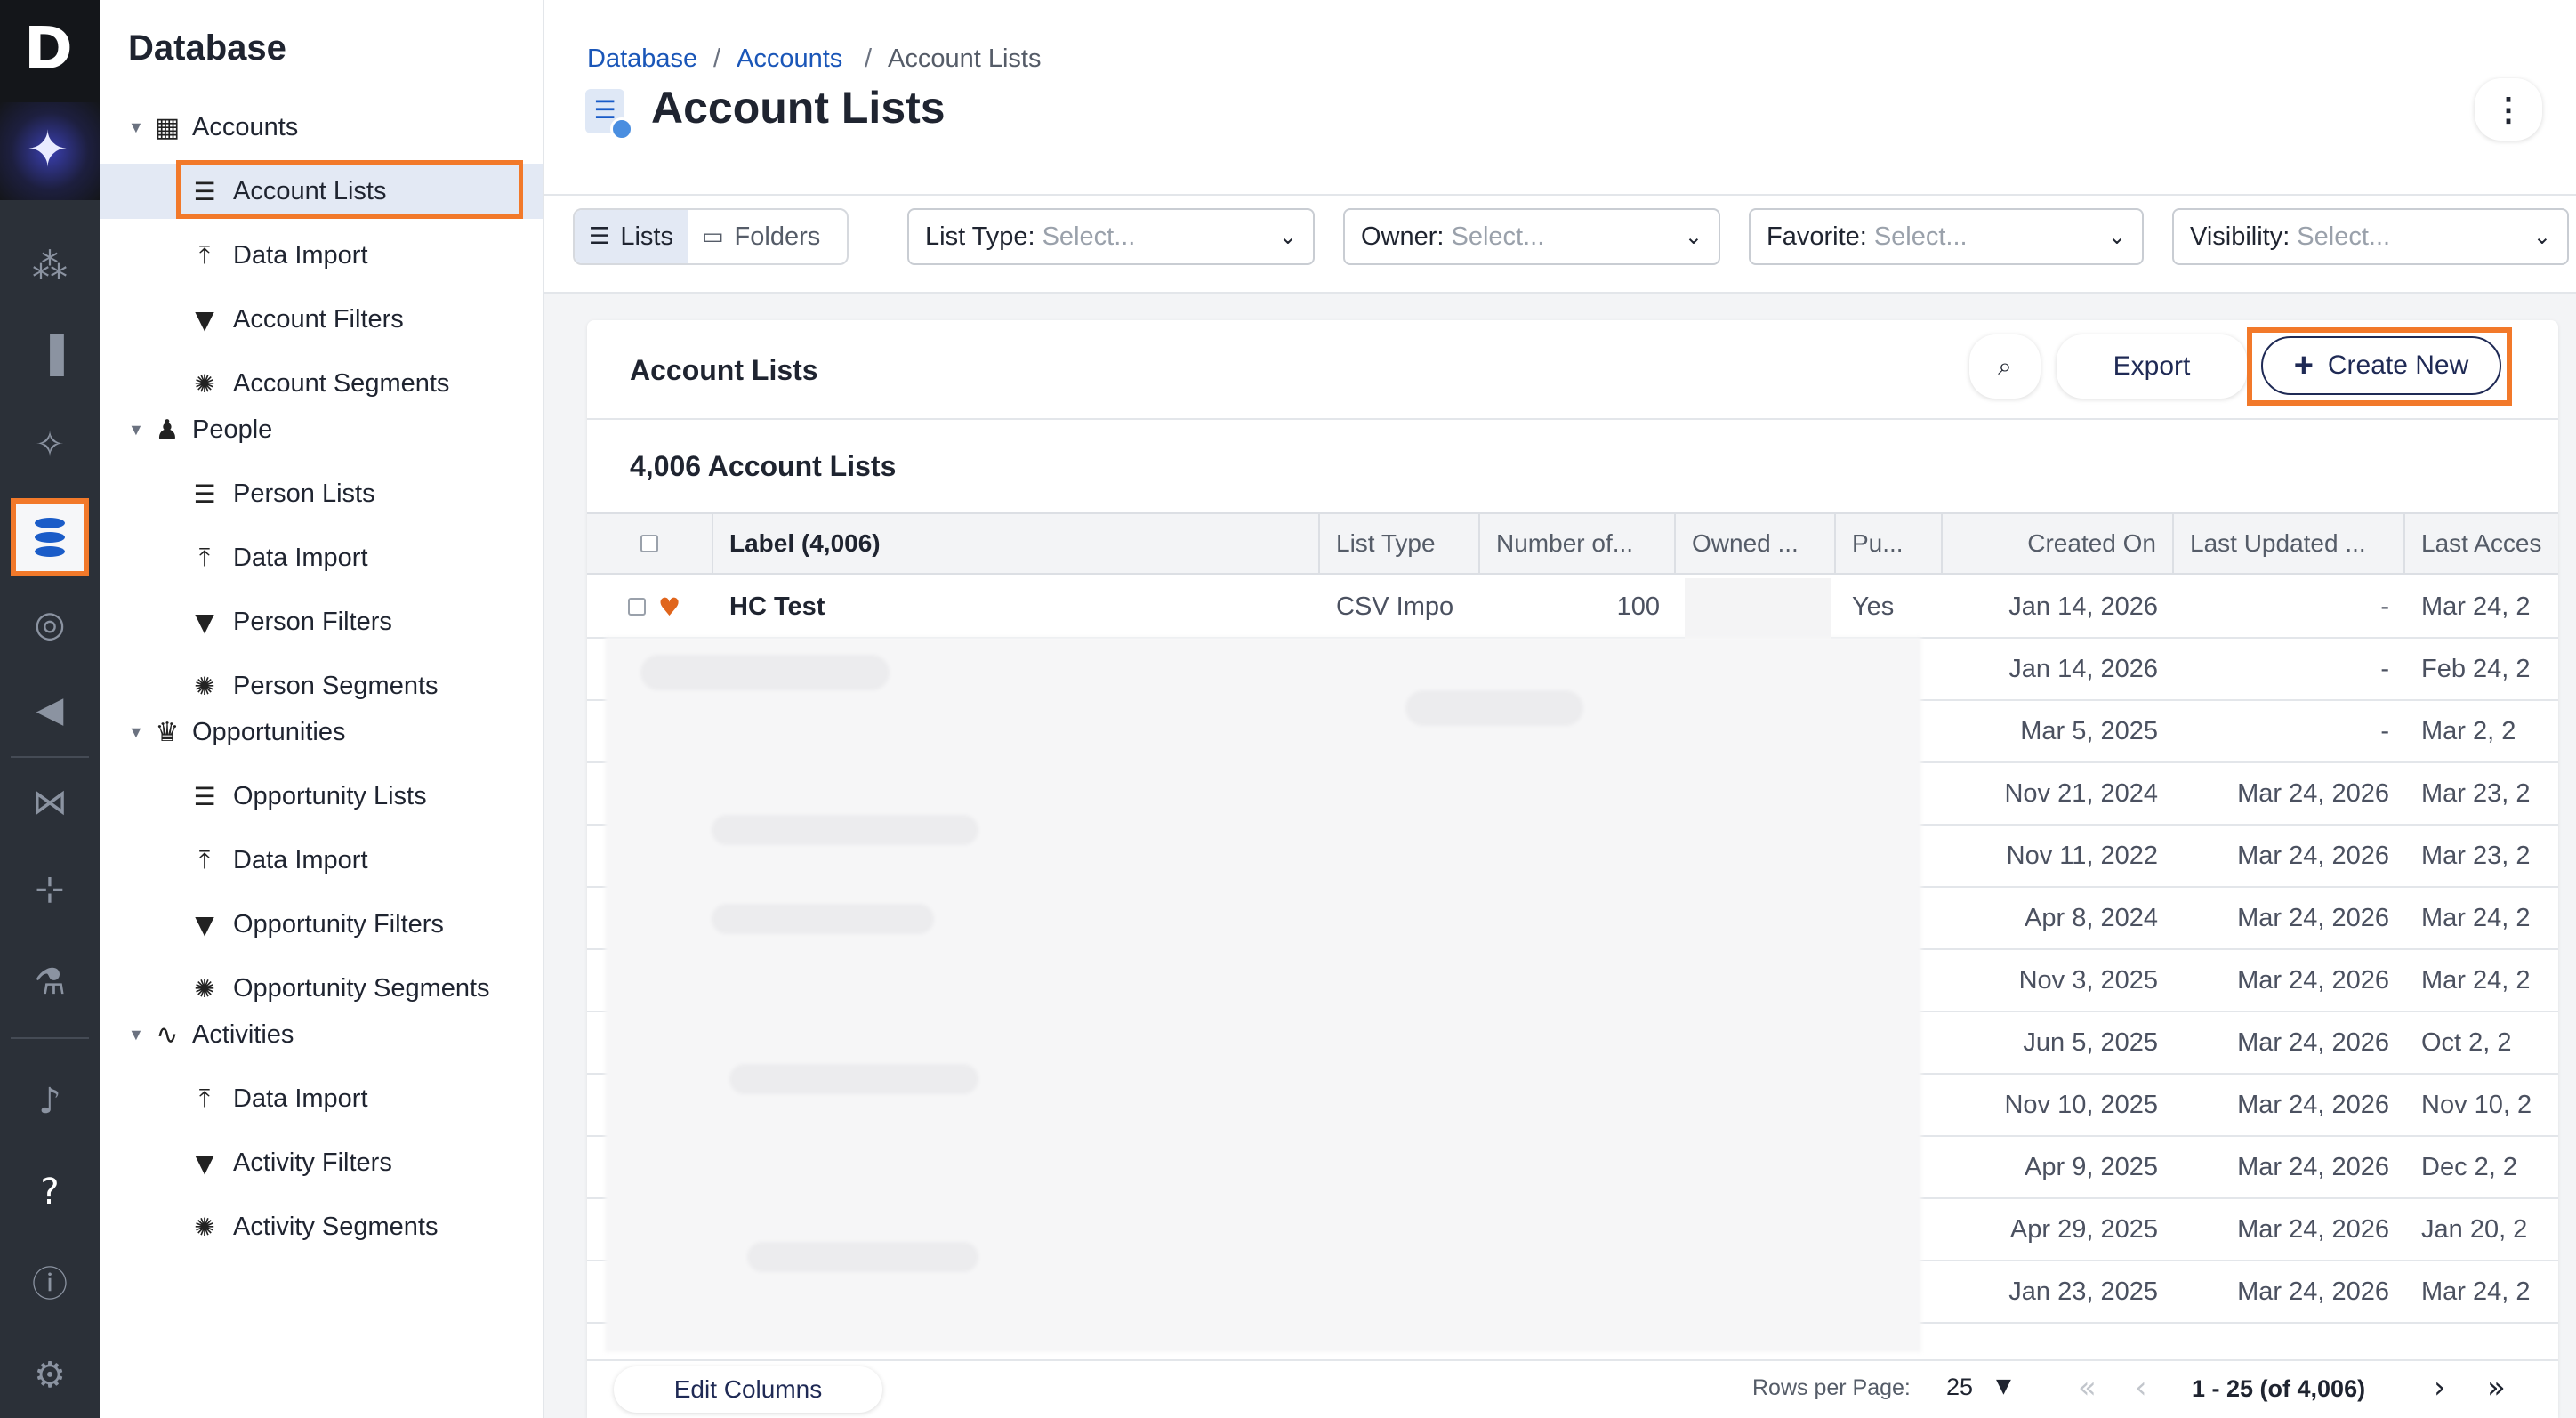 Image resolution: width=2576 pixels, height=1418 pixels. Describe the element at coordinates (50, 624) in the screenshot. I see `target-icon: ◎` at that location.